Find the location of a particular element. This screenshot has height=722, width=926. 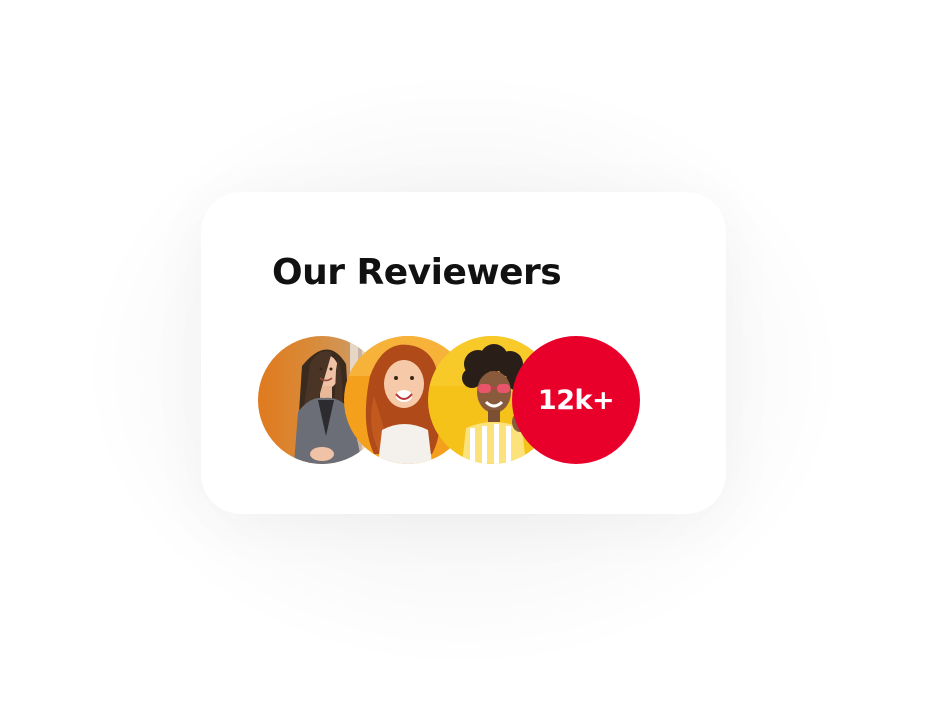

card-title: Our Reviewers is located at coordinates (417, 272).